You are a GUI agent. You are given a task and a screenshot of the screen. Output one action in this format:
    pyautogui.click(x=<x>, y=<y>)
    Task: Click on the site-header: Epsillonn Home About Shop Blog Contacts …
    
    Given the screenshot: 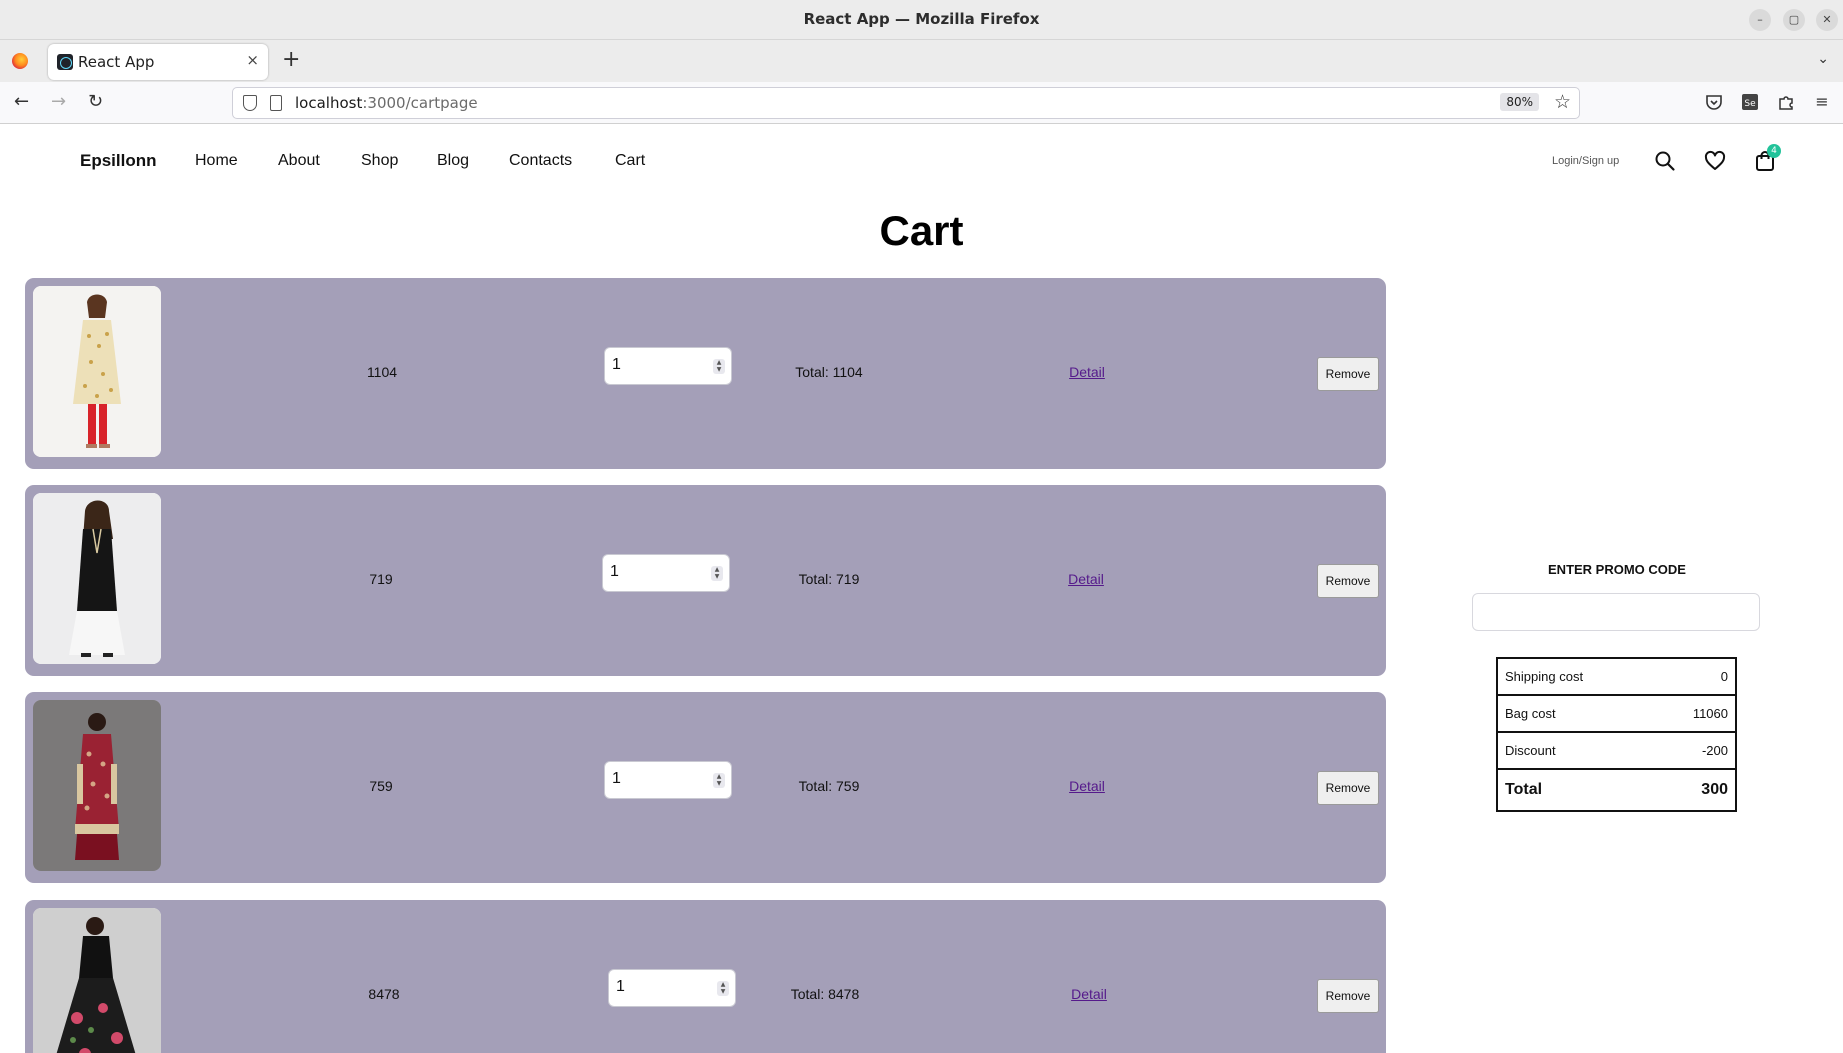 What is the action you would take?
    pyautogui.click(x=921, y=159)
    